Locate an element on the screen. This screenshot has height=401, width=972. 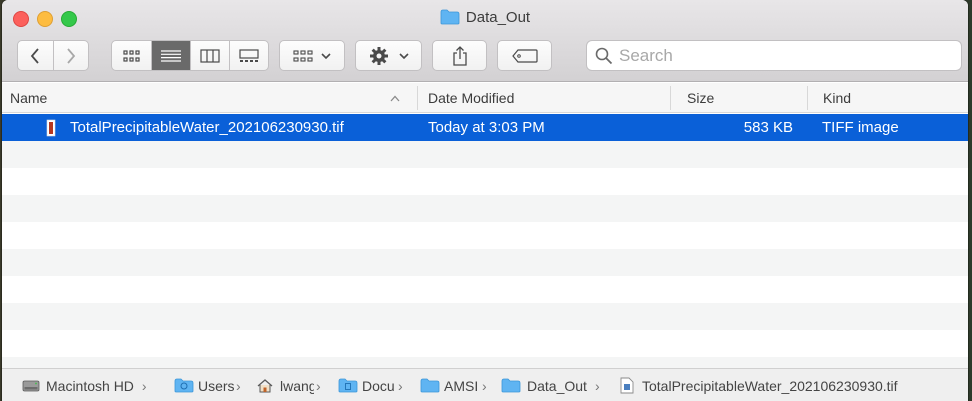
sort-ascending-icon is located at coordinates (395, 98).